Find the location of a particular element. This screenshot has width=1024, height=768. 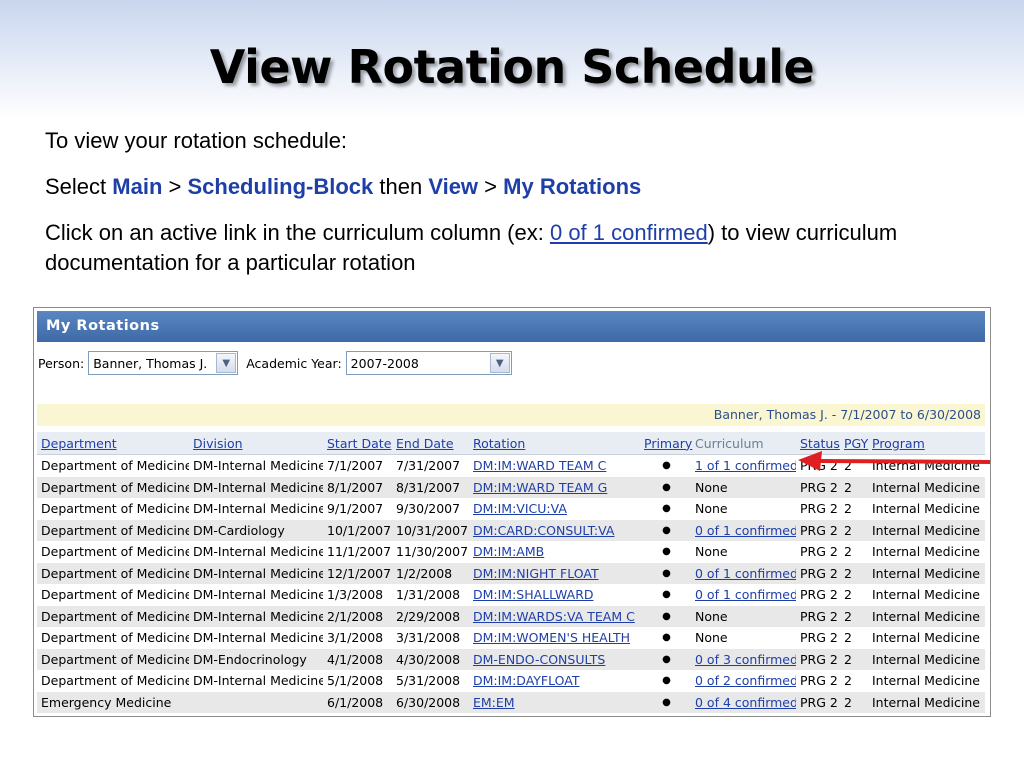

column-header-rotation: Rotation is located at coordinates (554, 443).